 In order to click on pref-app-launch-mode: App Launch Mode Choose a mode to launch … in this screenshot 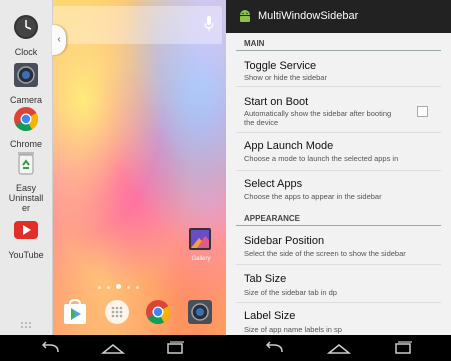, I will do `click(338, 151)`.